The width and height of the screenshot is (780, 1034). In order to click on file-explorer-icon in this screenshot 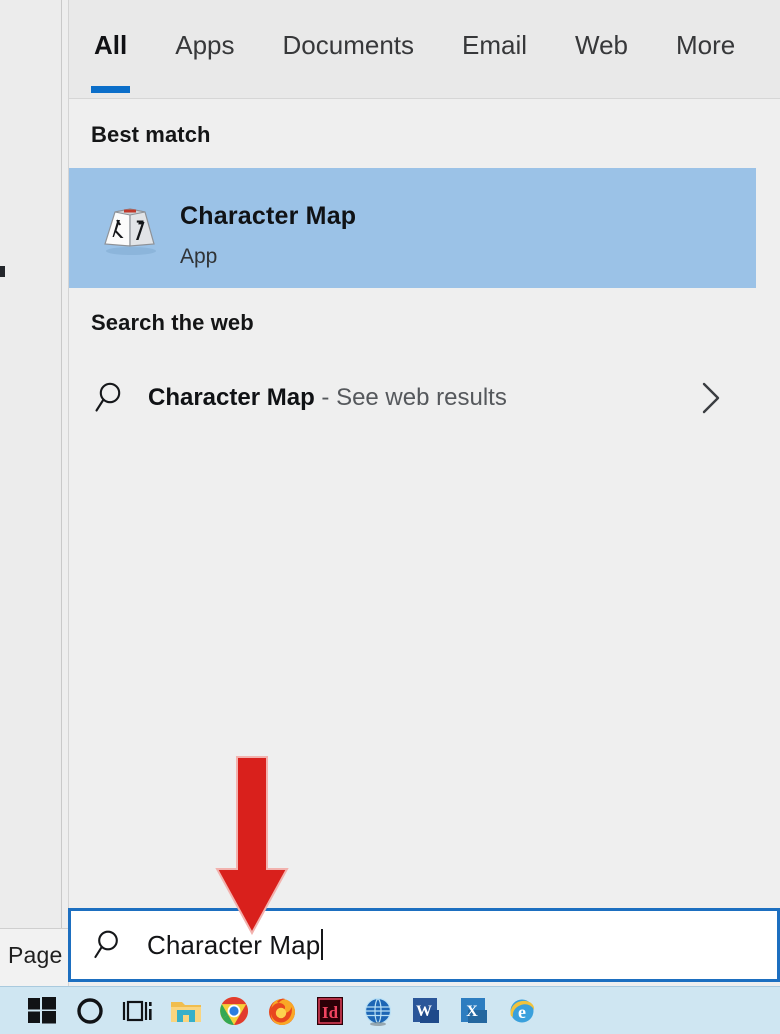, I will do `click(186, 1011)`.